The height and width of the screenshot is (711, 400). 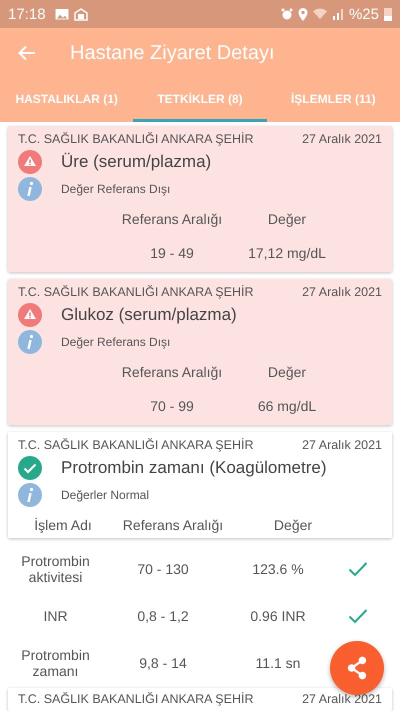 I want to click on test-item-name: Protrombin aktivitesi, so click(x=55, y=568).